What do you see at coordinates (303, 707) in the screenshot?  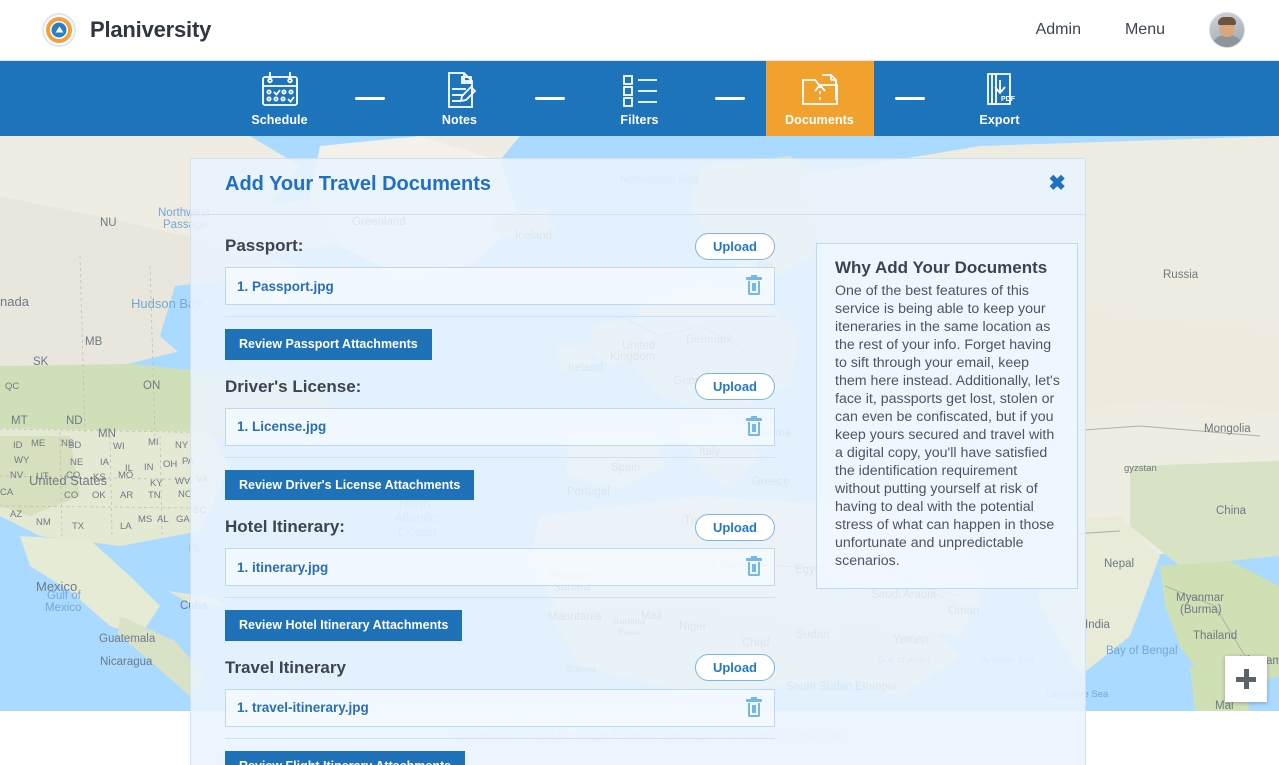 I see `file-name-travel-itinerary: 1. travel-itinerary.jpg` at bounding box center [303, 707].